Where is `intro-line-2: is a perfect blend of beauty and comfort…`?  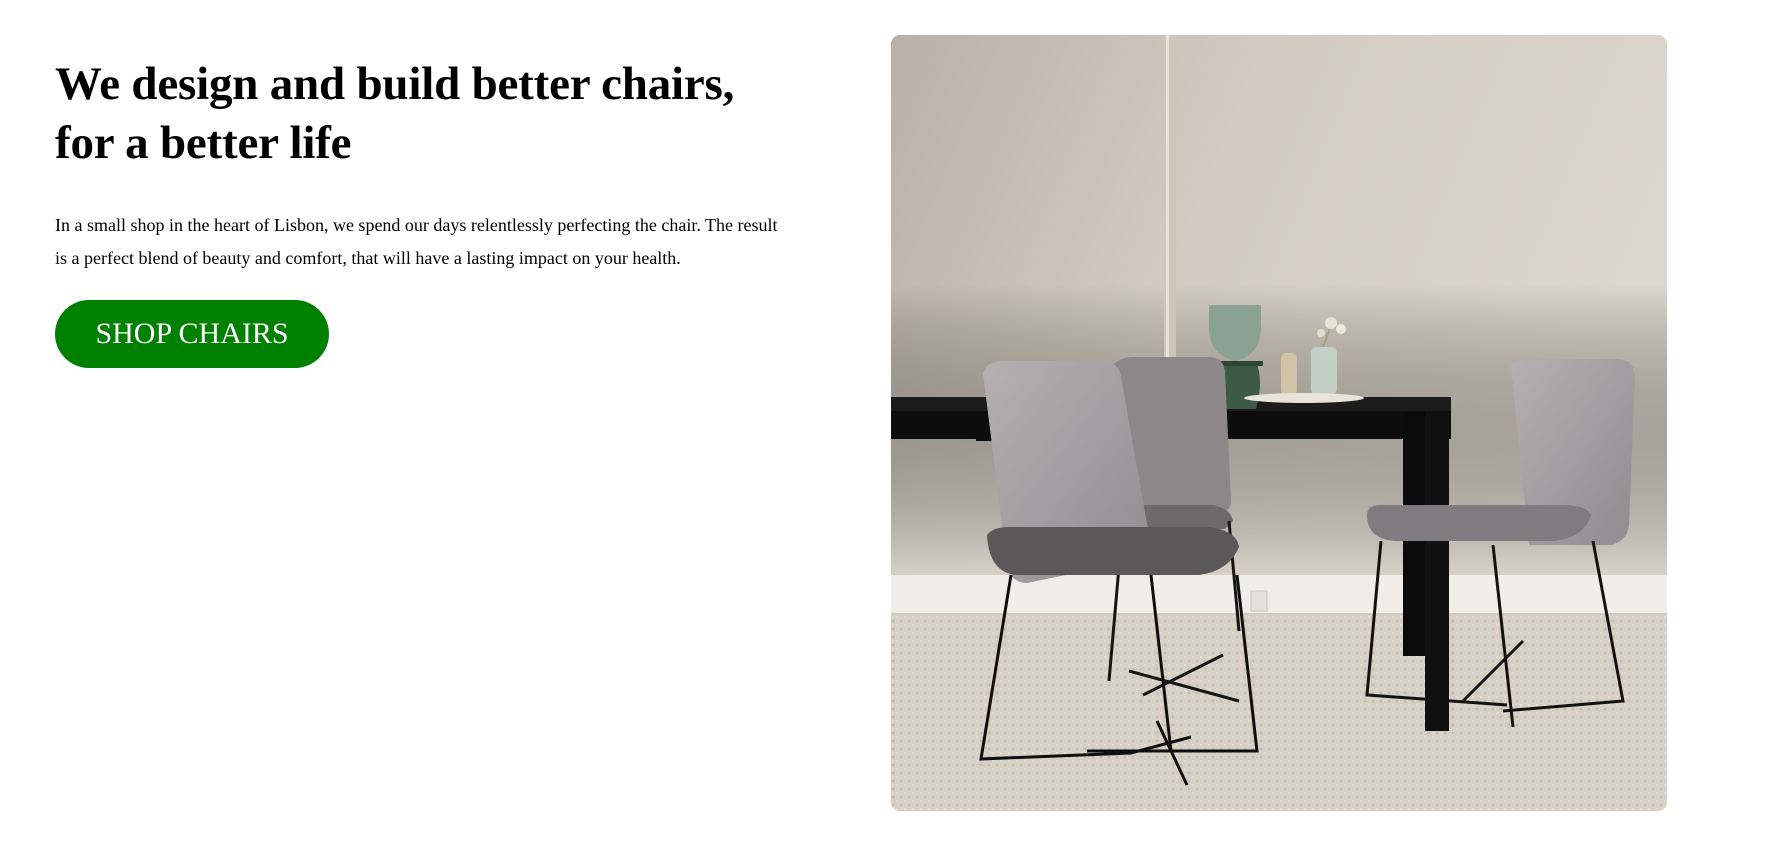 intro-line-2: is a perfect blend of beauty and comfort… is located at coordinates (368, 258).